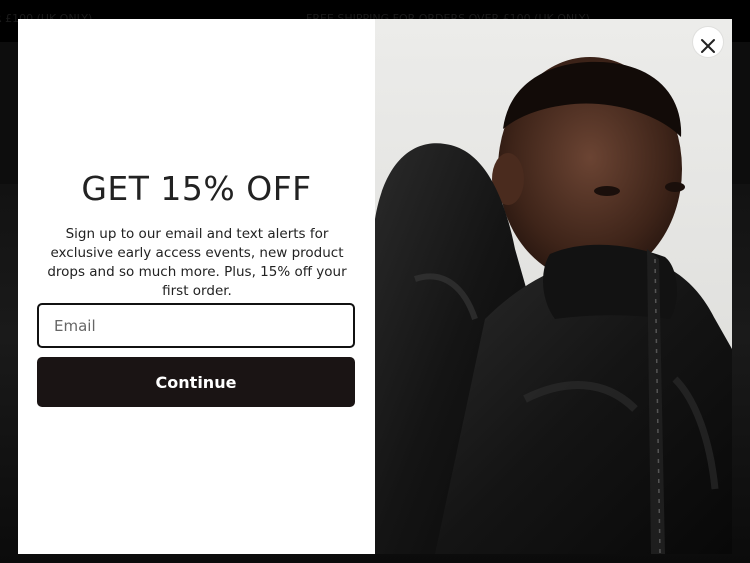  Describe the element at coordinates (708, 45) in the screenshot. I see `close-icon` at that location.